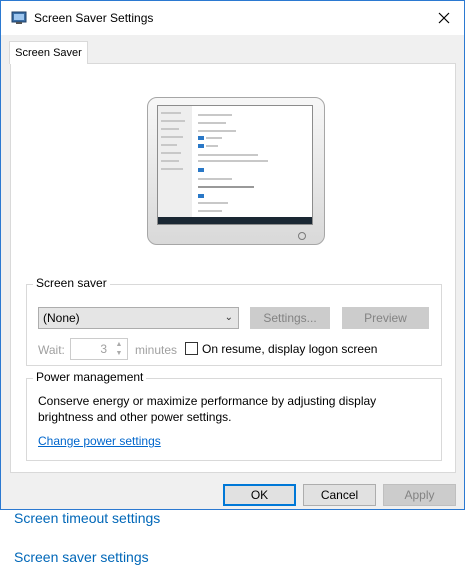  I want to click on chevron-down-icon: ⌄, so click(228, 317).